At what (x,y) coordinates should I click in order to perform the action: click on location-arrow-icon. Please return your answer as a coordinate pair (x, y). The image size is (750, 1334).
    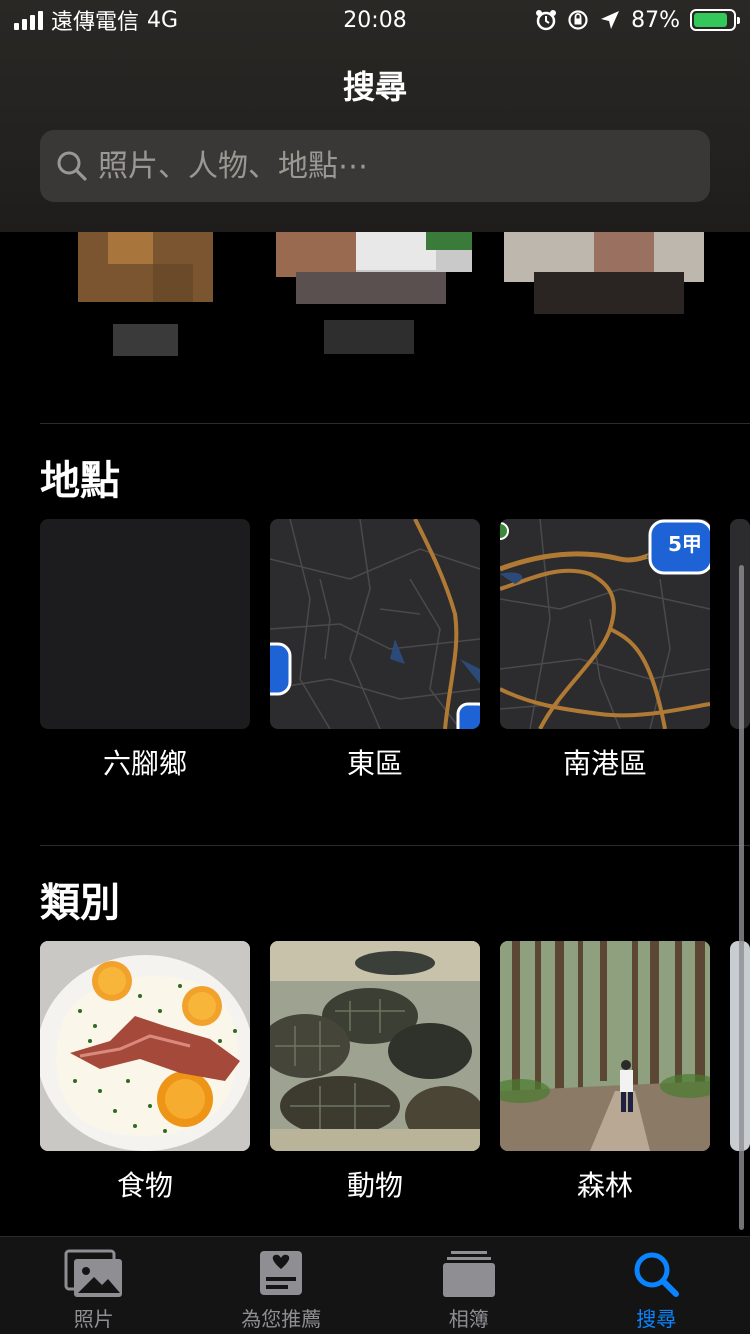
    Looking at the image, I should click on (610, 20).